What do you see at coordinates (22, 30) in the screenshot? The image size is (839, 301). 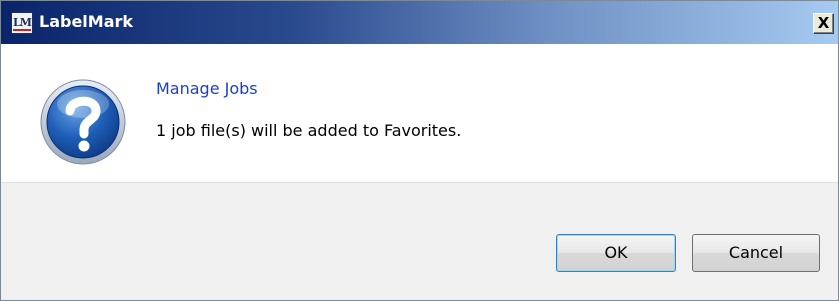 I see `logo-underline` at bounding box center [22, 30].